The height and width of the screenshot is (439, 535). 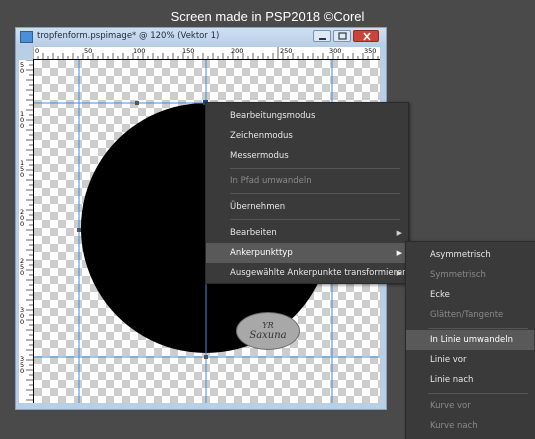 What do you see at coordinates (26, 37) in the screenshot?
I see `document-icon` at bounding box center [26, 37].